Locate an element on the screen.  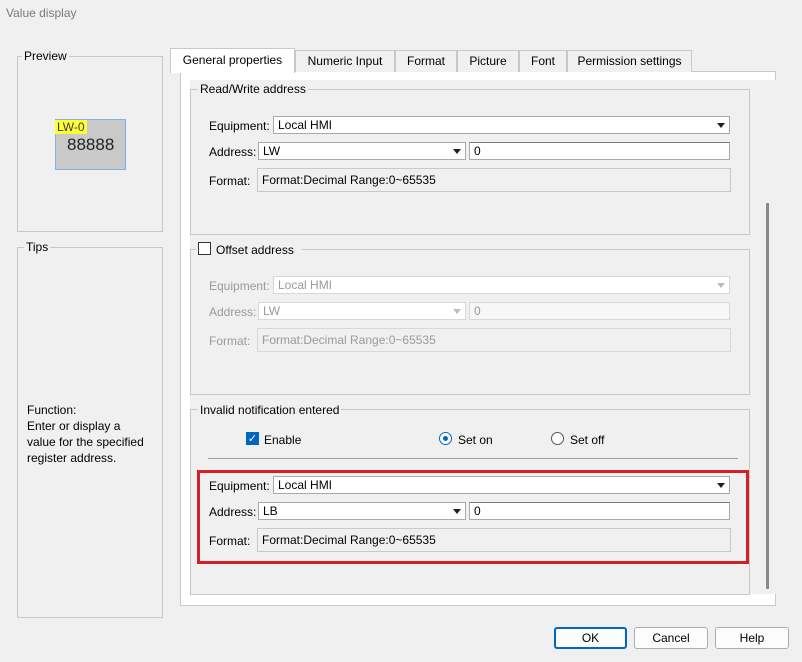
ok-button: OK is located at coordinates (590, 638).